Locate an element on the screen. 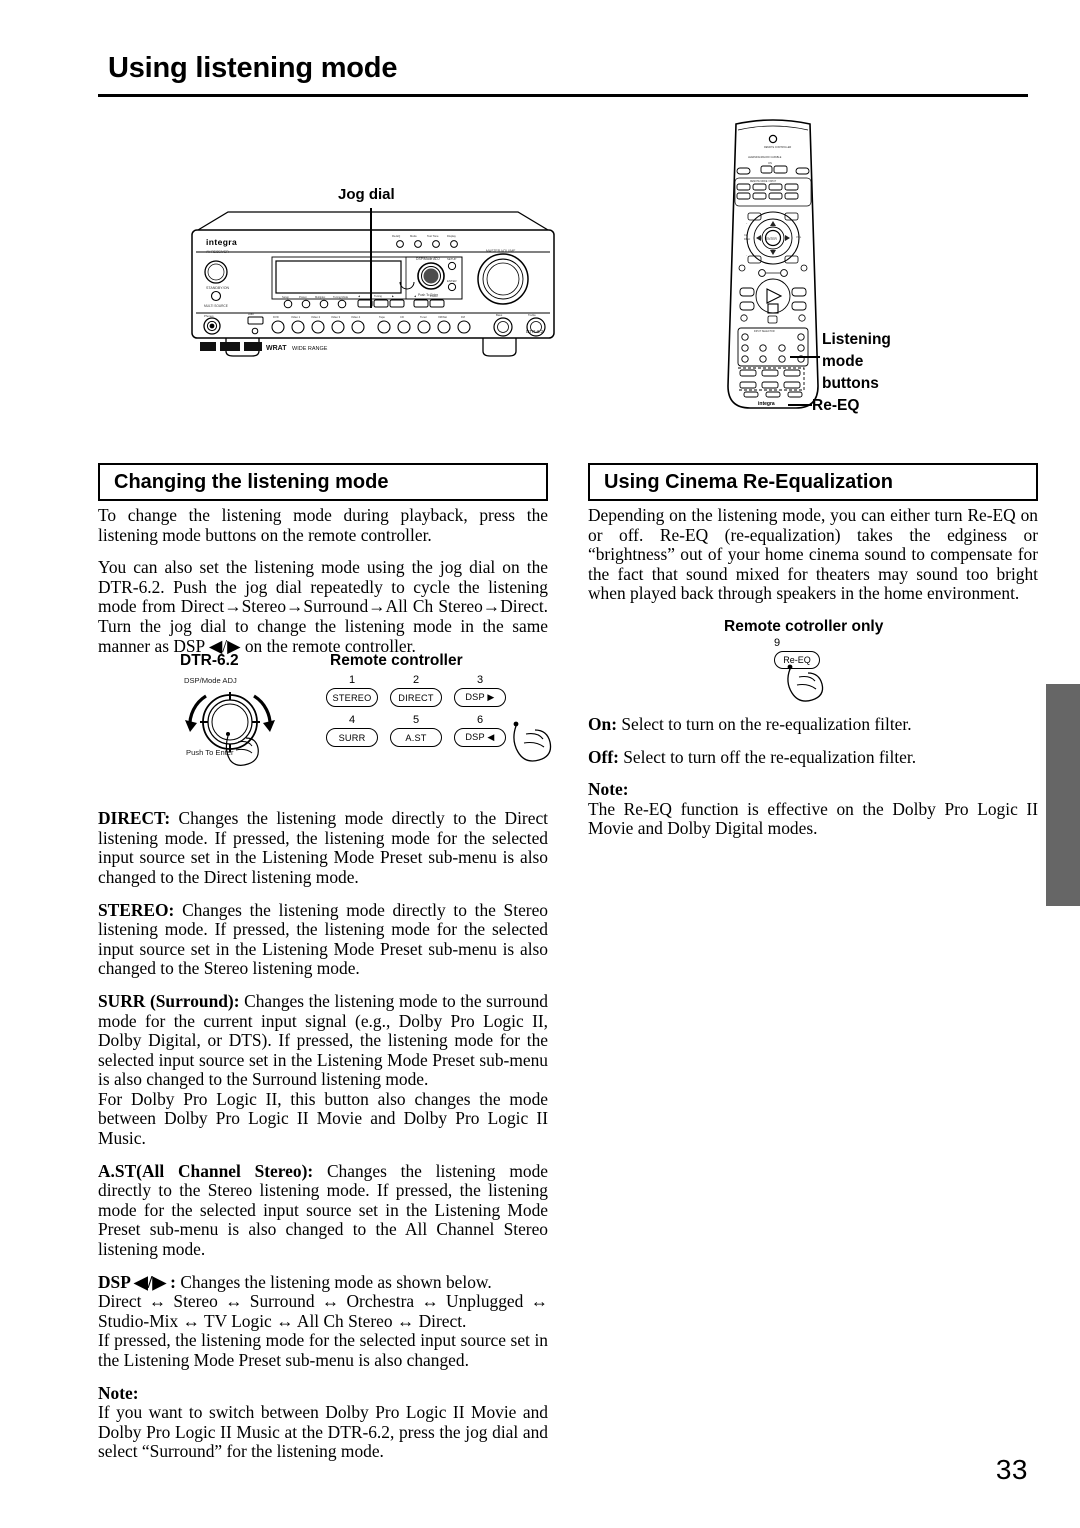 The width and height of the screenshot is (1080, 1528). entry-term-stereo: STEREO: is located at coordinates (136, 909).